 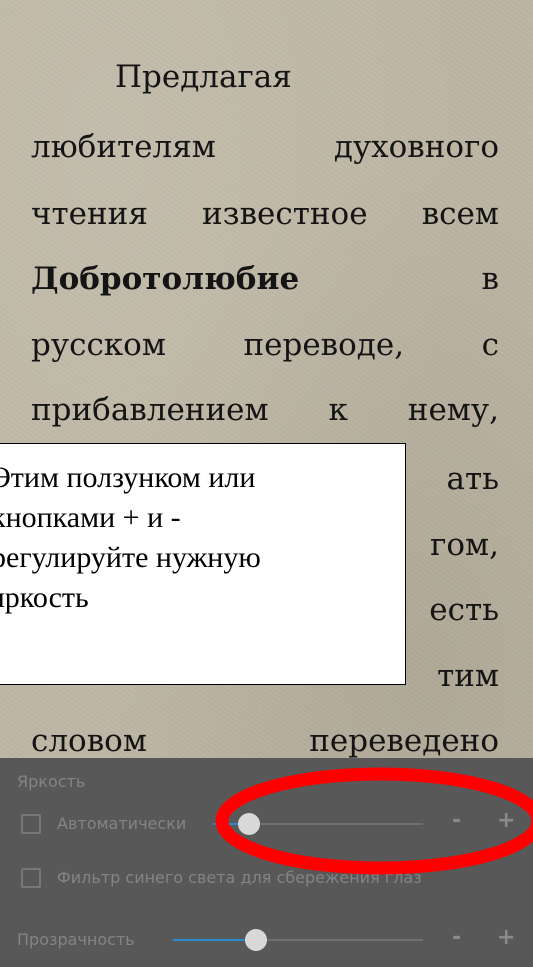 I want to click on blue-filter-label: Фильтр синего света для сбережения глаз, so click(x=239, y=877).